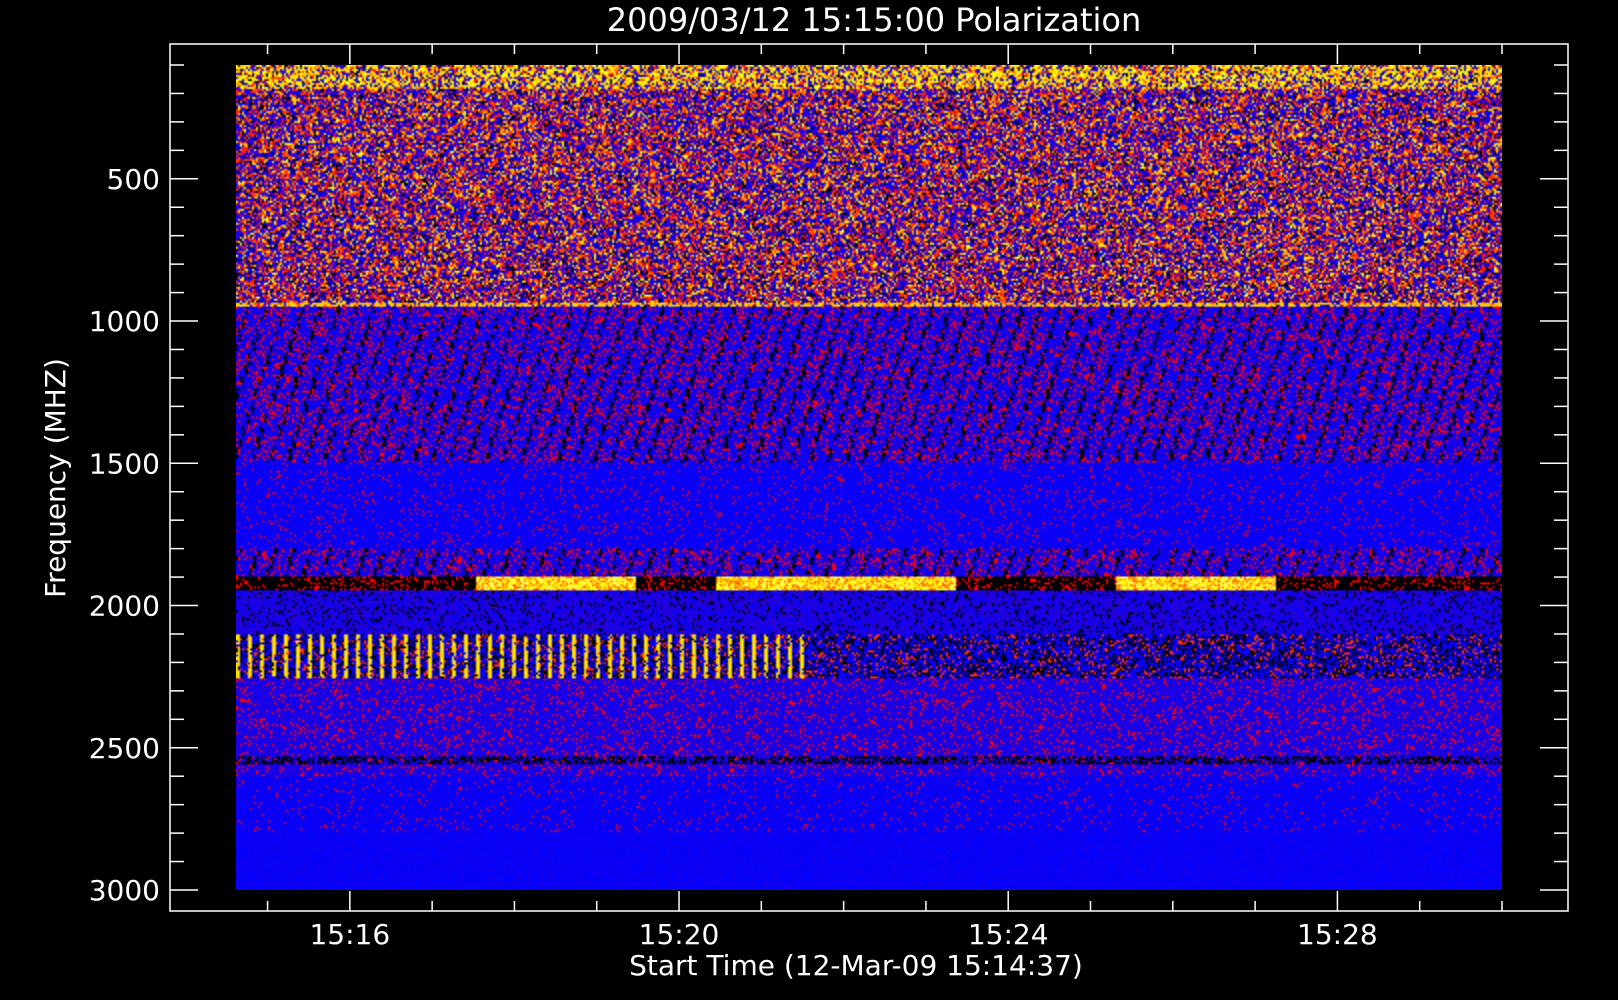 This screenshot has height=1000, width=1618. Describe the element at coordinates (124, 321) in the screenshot. I see `y-tick-label: 1000` at that location.